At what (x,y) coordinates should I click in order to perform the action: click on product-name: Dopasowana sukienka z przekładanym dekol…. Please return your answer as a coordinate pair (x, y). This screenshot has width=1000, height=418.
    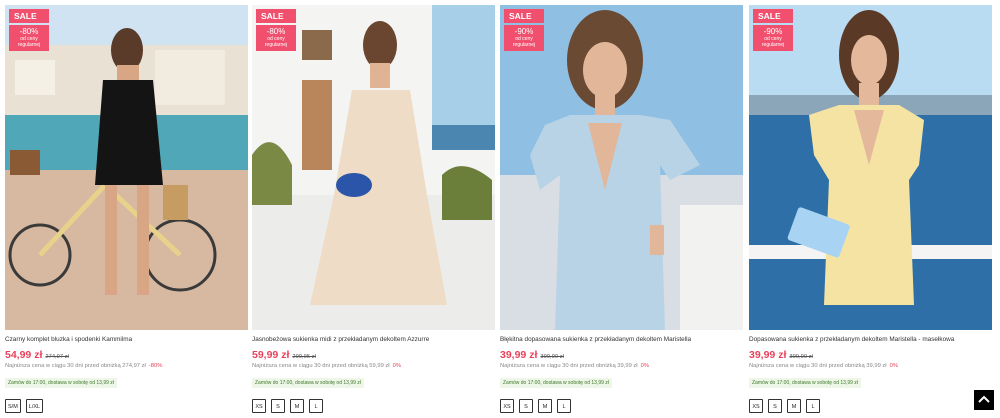
    Looking at the image, I should click on (870, 339).